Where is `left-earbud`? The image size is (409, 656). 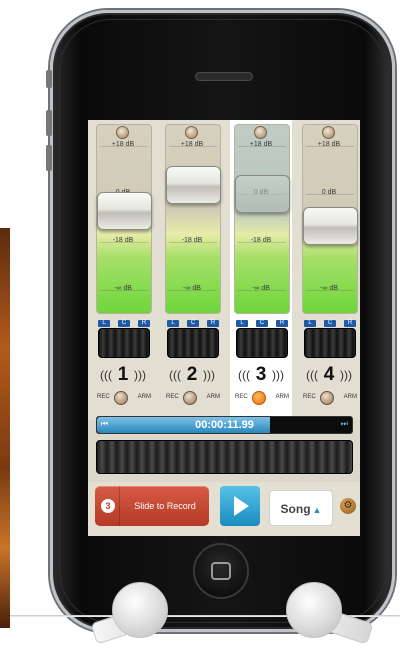 left-earbud is located at coordinates (140, 610).